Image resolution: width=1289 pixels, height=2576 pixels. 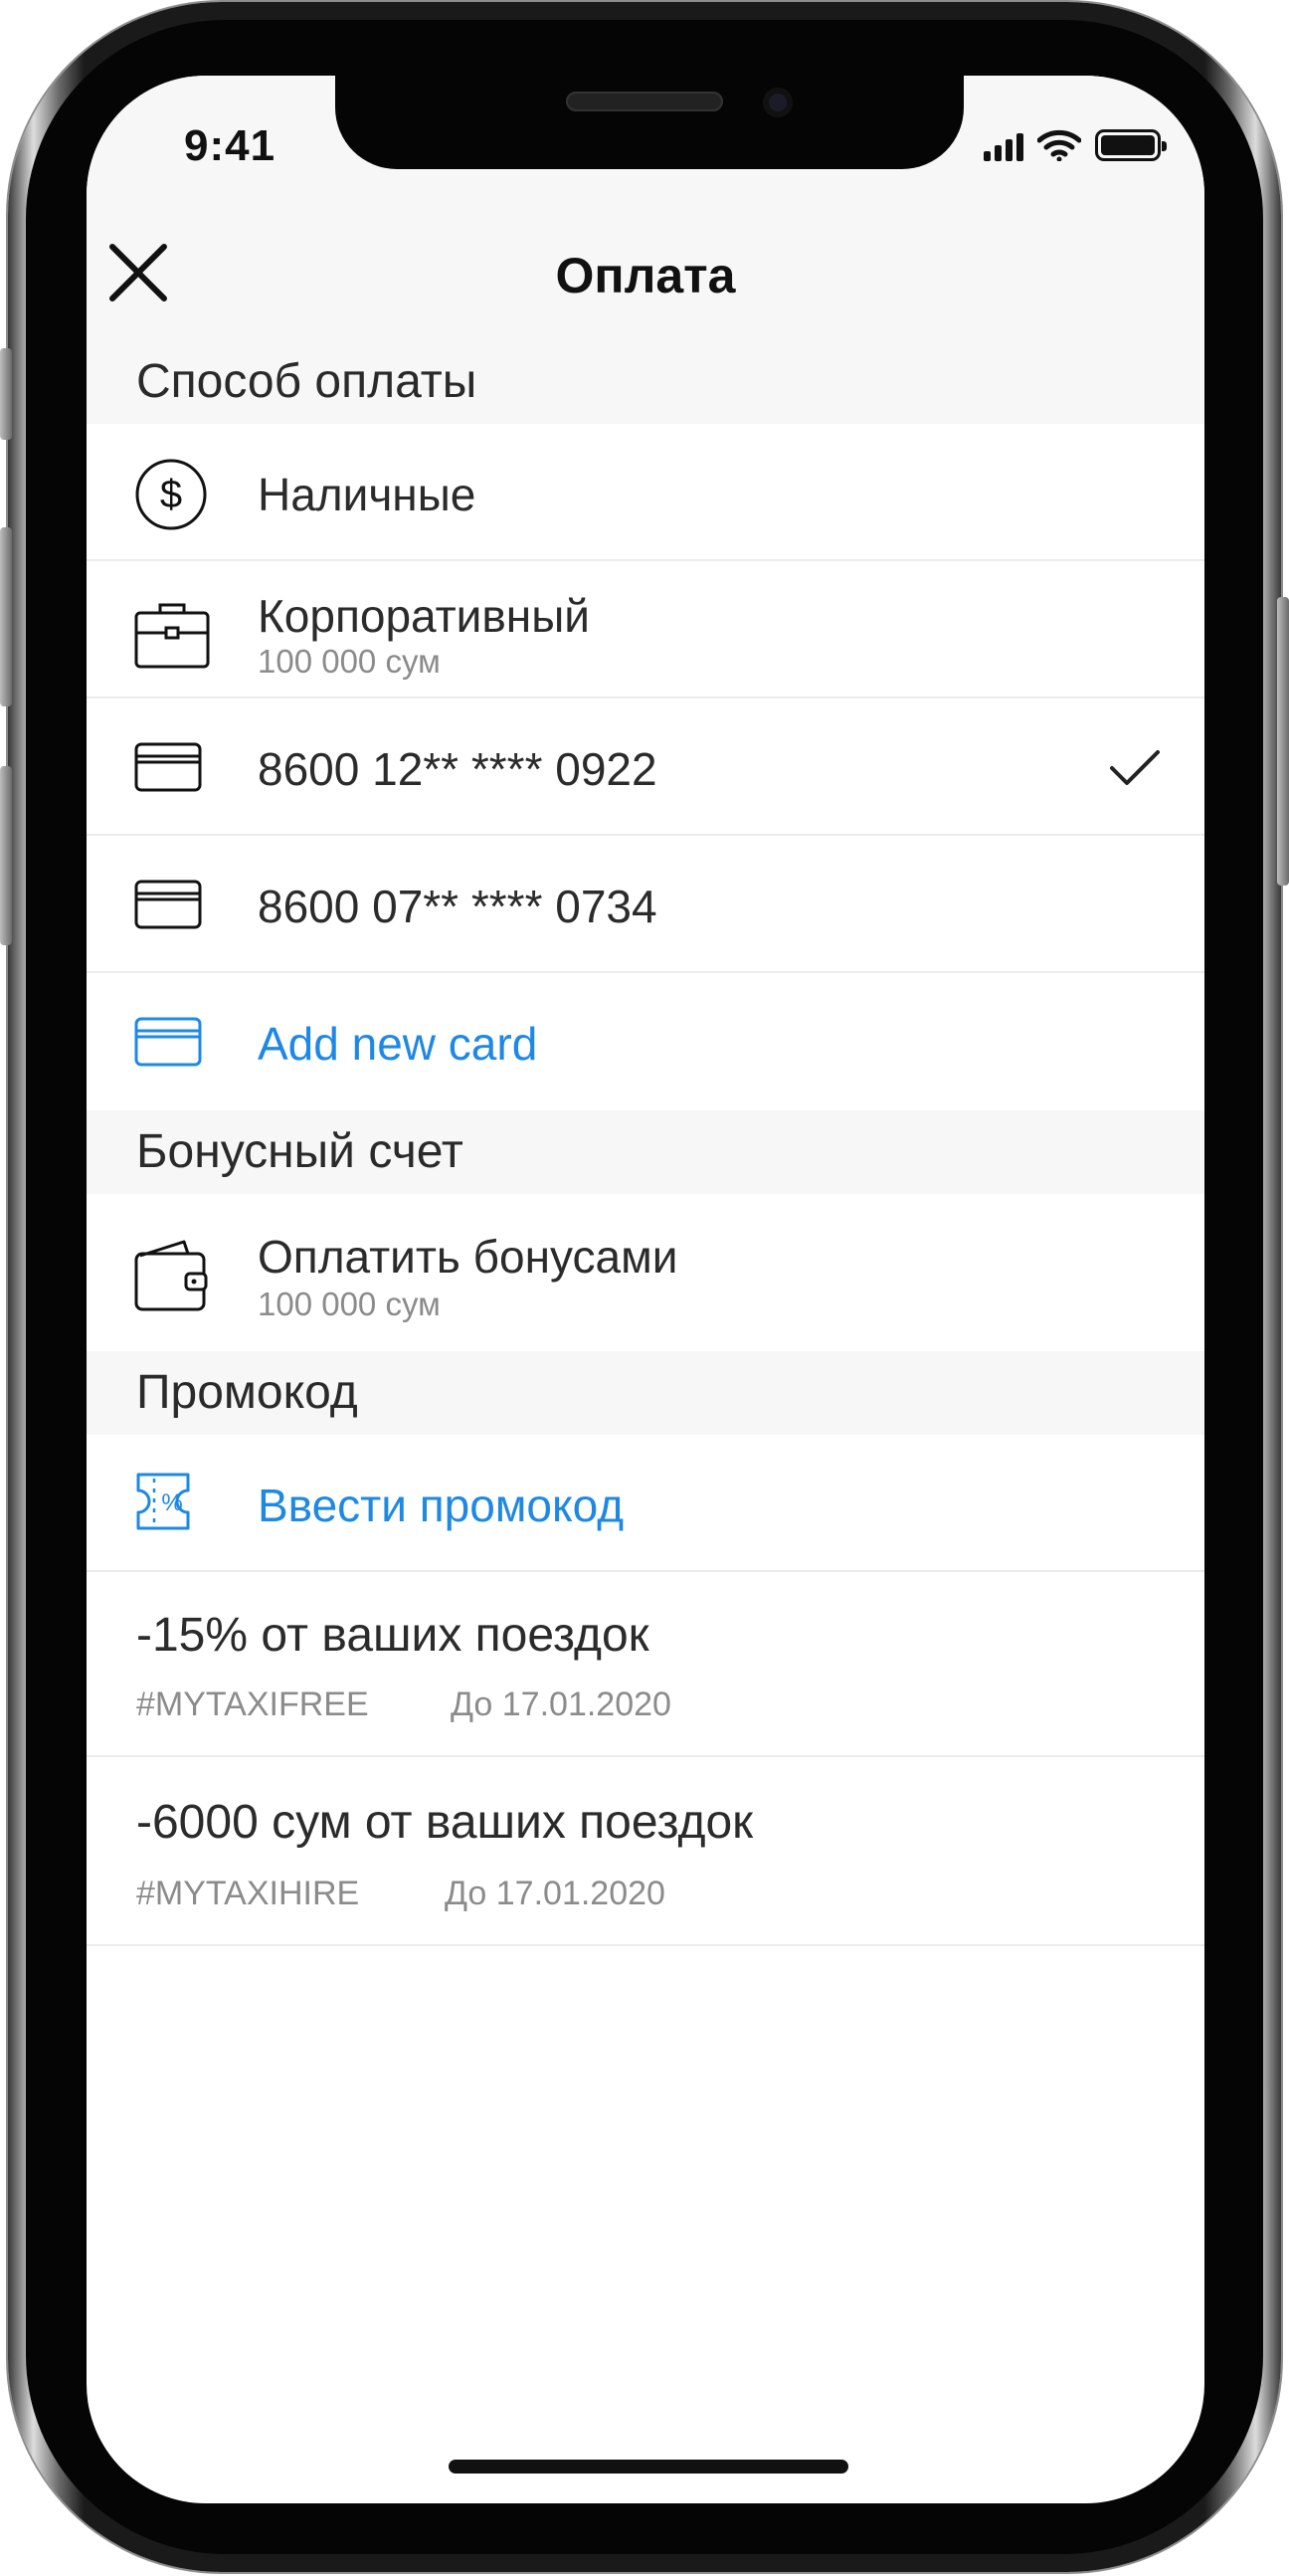 I want to click on status-bar: 9:41, so click(x=645, y=145).